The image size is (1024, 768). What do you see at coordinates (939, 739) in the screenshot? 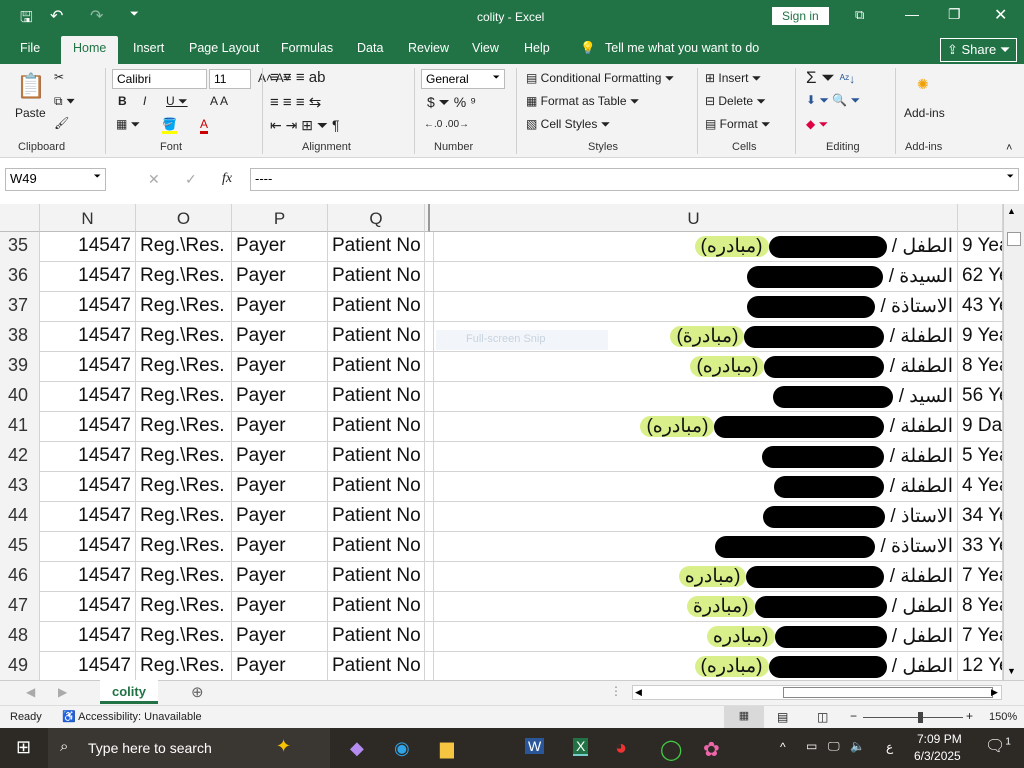
I see `clock-time: 7:09 PM` at bounding box center [939, 739].